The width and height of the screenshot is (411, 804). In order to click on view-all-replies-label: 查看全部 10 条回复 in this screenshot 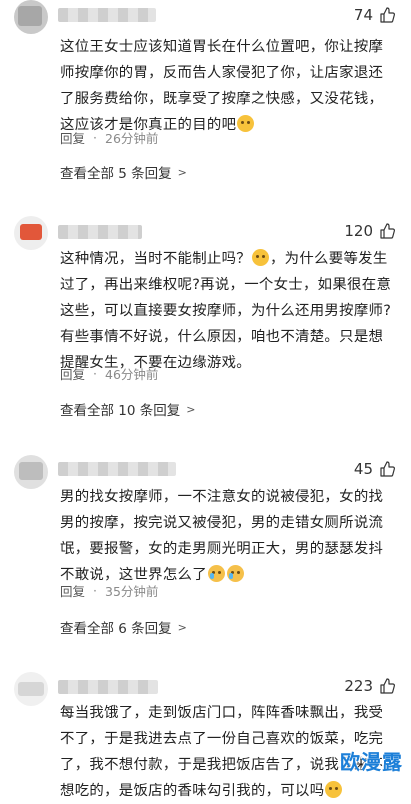, I will do `click(120, 411)`.